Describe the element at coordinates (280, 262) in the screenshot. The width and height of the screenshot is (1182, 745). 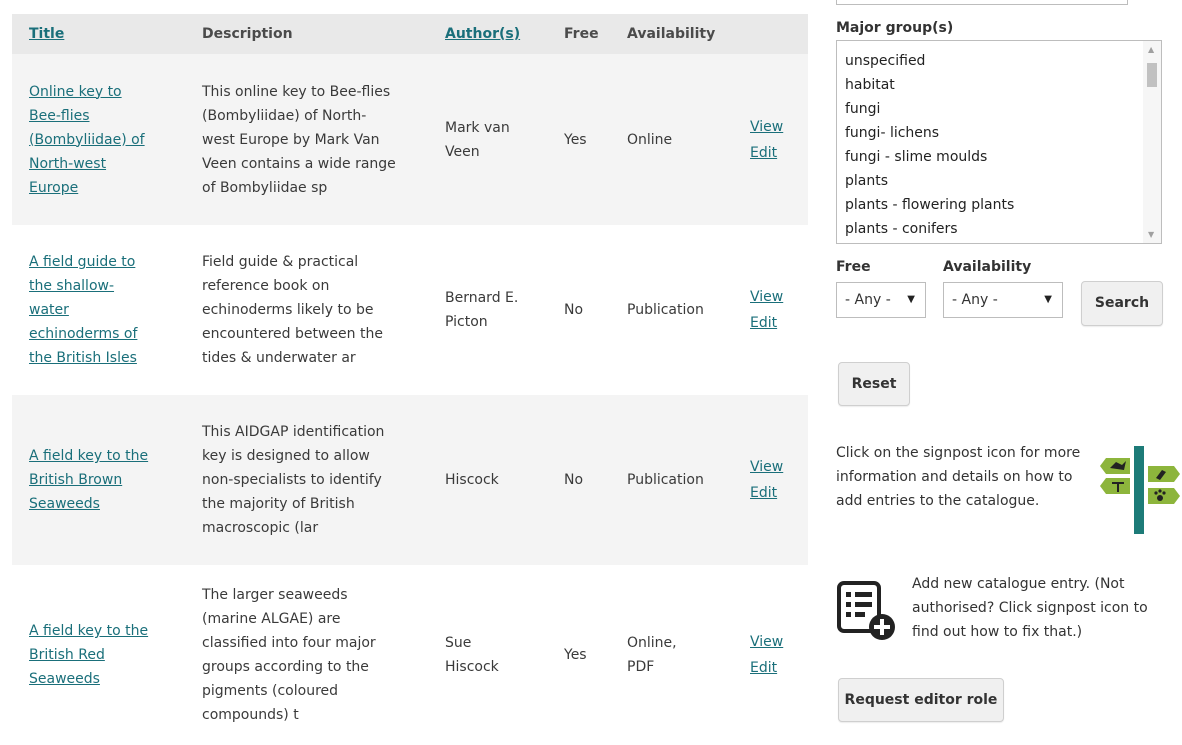
I see `cell-description-line: Field guide & practical` at that location.